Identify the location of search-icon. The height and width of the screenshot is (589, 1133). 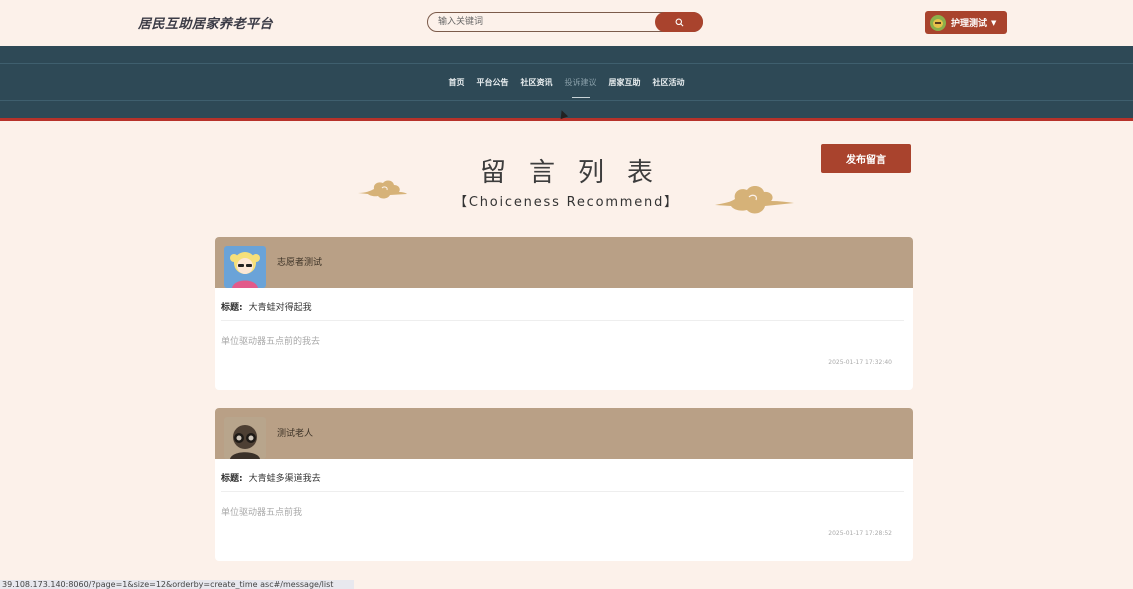
(679, 22).